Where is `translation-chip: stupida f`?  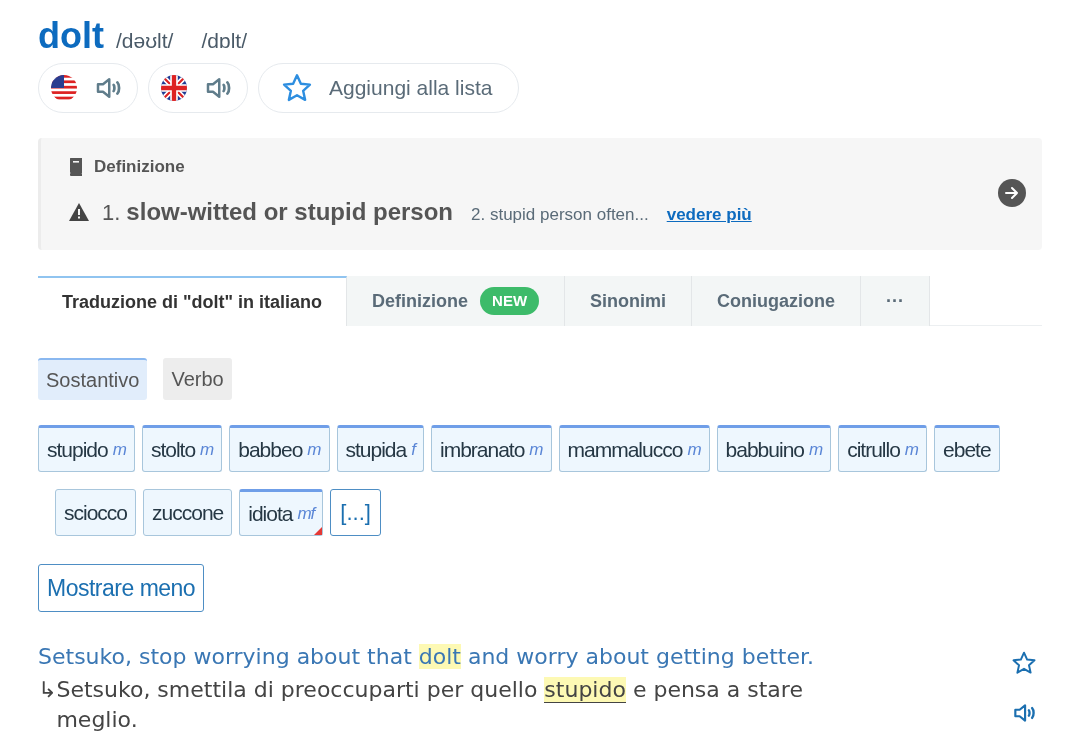 translation-chip: stupida f is located at coordinates (380, 448).